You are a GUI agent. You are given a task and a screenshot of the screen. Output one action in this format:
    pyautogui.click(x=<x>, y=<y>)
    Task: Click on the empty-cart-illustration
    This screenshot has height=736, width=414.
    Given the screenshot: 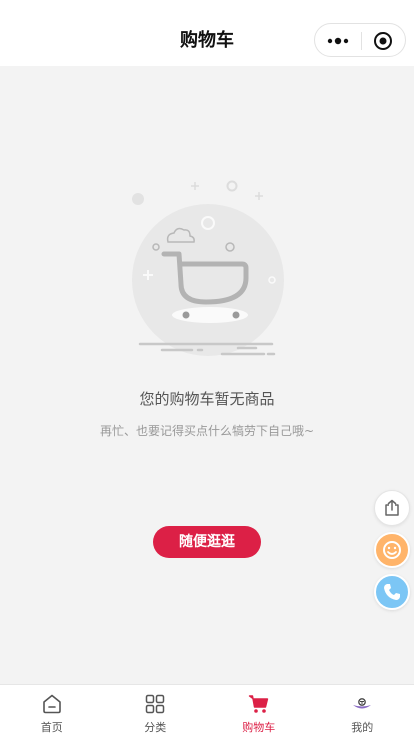 What is the action you would take?
    pyautogui.click(x=208, y=268)
    